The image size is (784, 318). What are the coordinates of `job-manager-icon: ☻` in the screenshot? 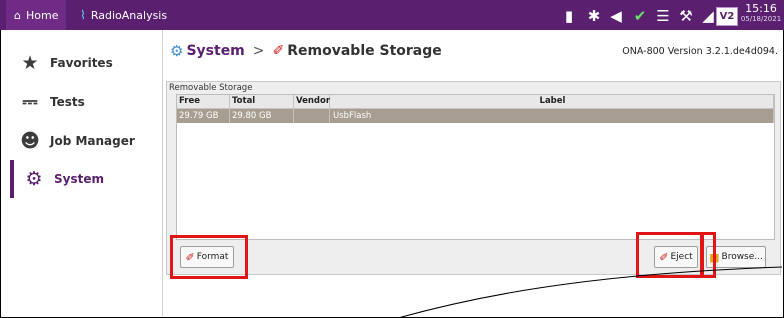 It's located at (30, 141).